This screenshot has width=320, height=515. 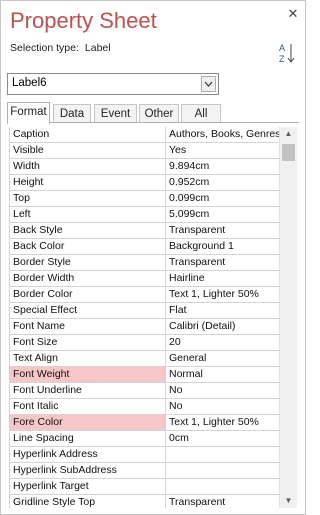 What do you see at coordinates (288, 152) in the screenshot?
I see `scroll-thumb` at bounding box center [288, 152].